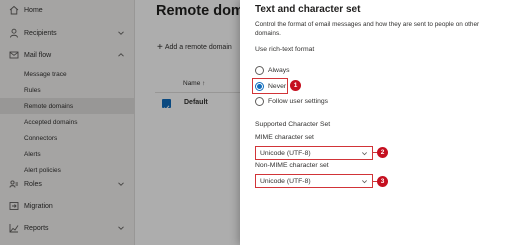  What do you see at coordinates (295, 85) in the screenshot?
I see `callout-badge-1: 1` at bounding box center [295, 85].